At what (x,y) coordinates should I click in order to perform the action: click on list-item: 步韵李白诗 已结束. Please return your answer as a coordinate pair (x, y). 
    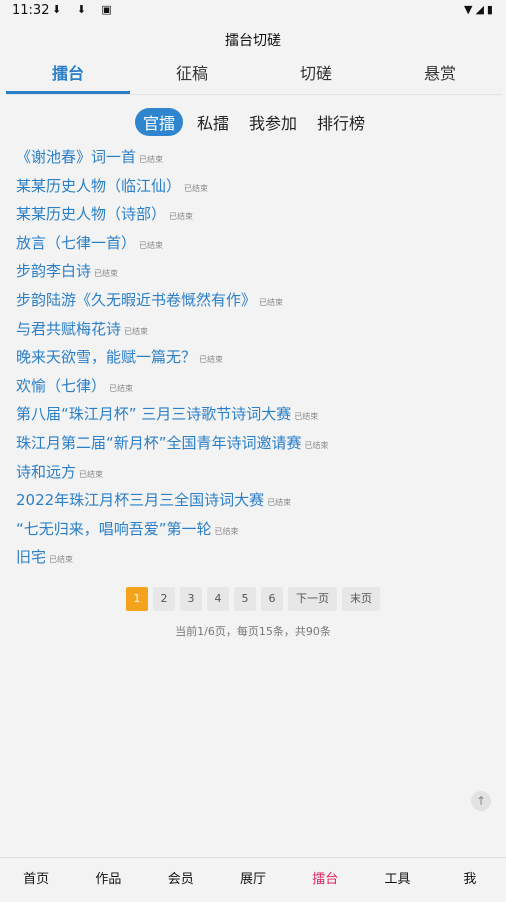
    Looking at the image, I should click on (256, 274).